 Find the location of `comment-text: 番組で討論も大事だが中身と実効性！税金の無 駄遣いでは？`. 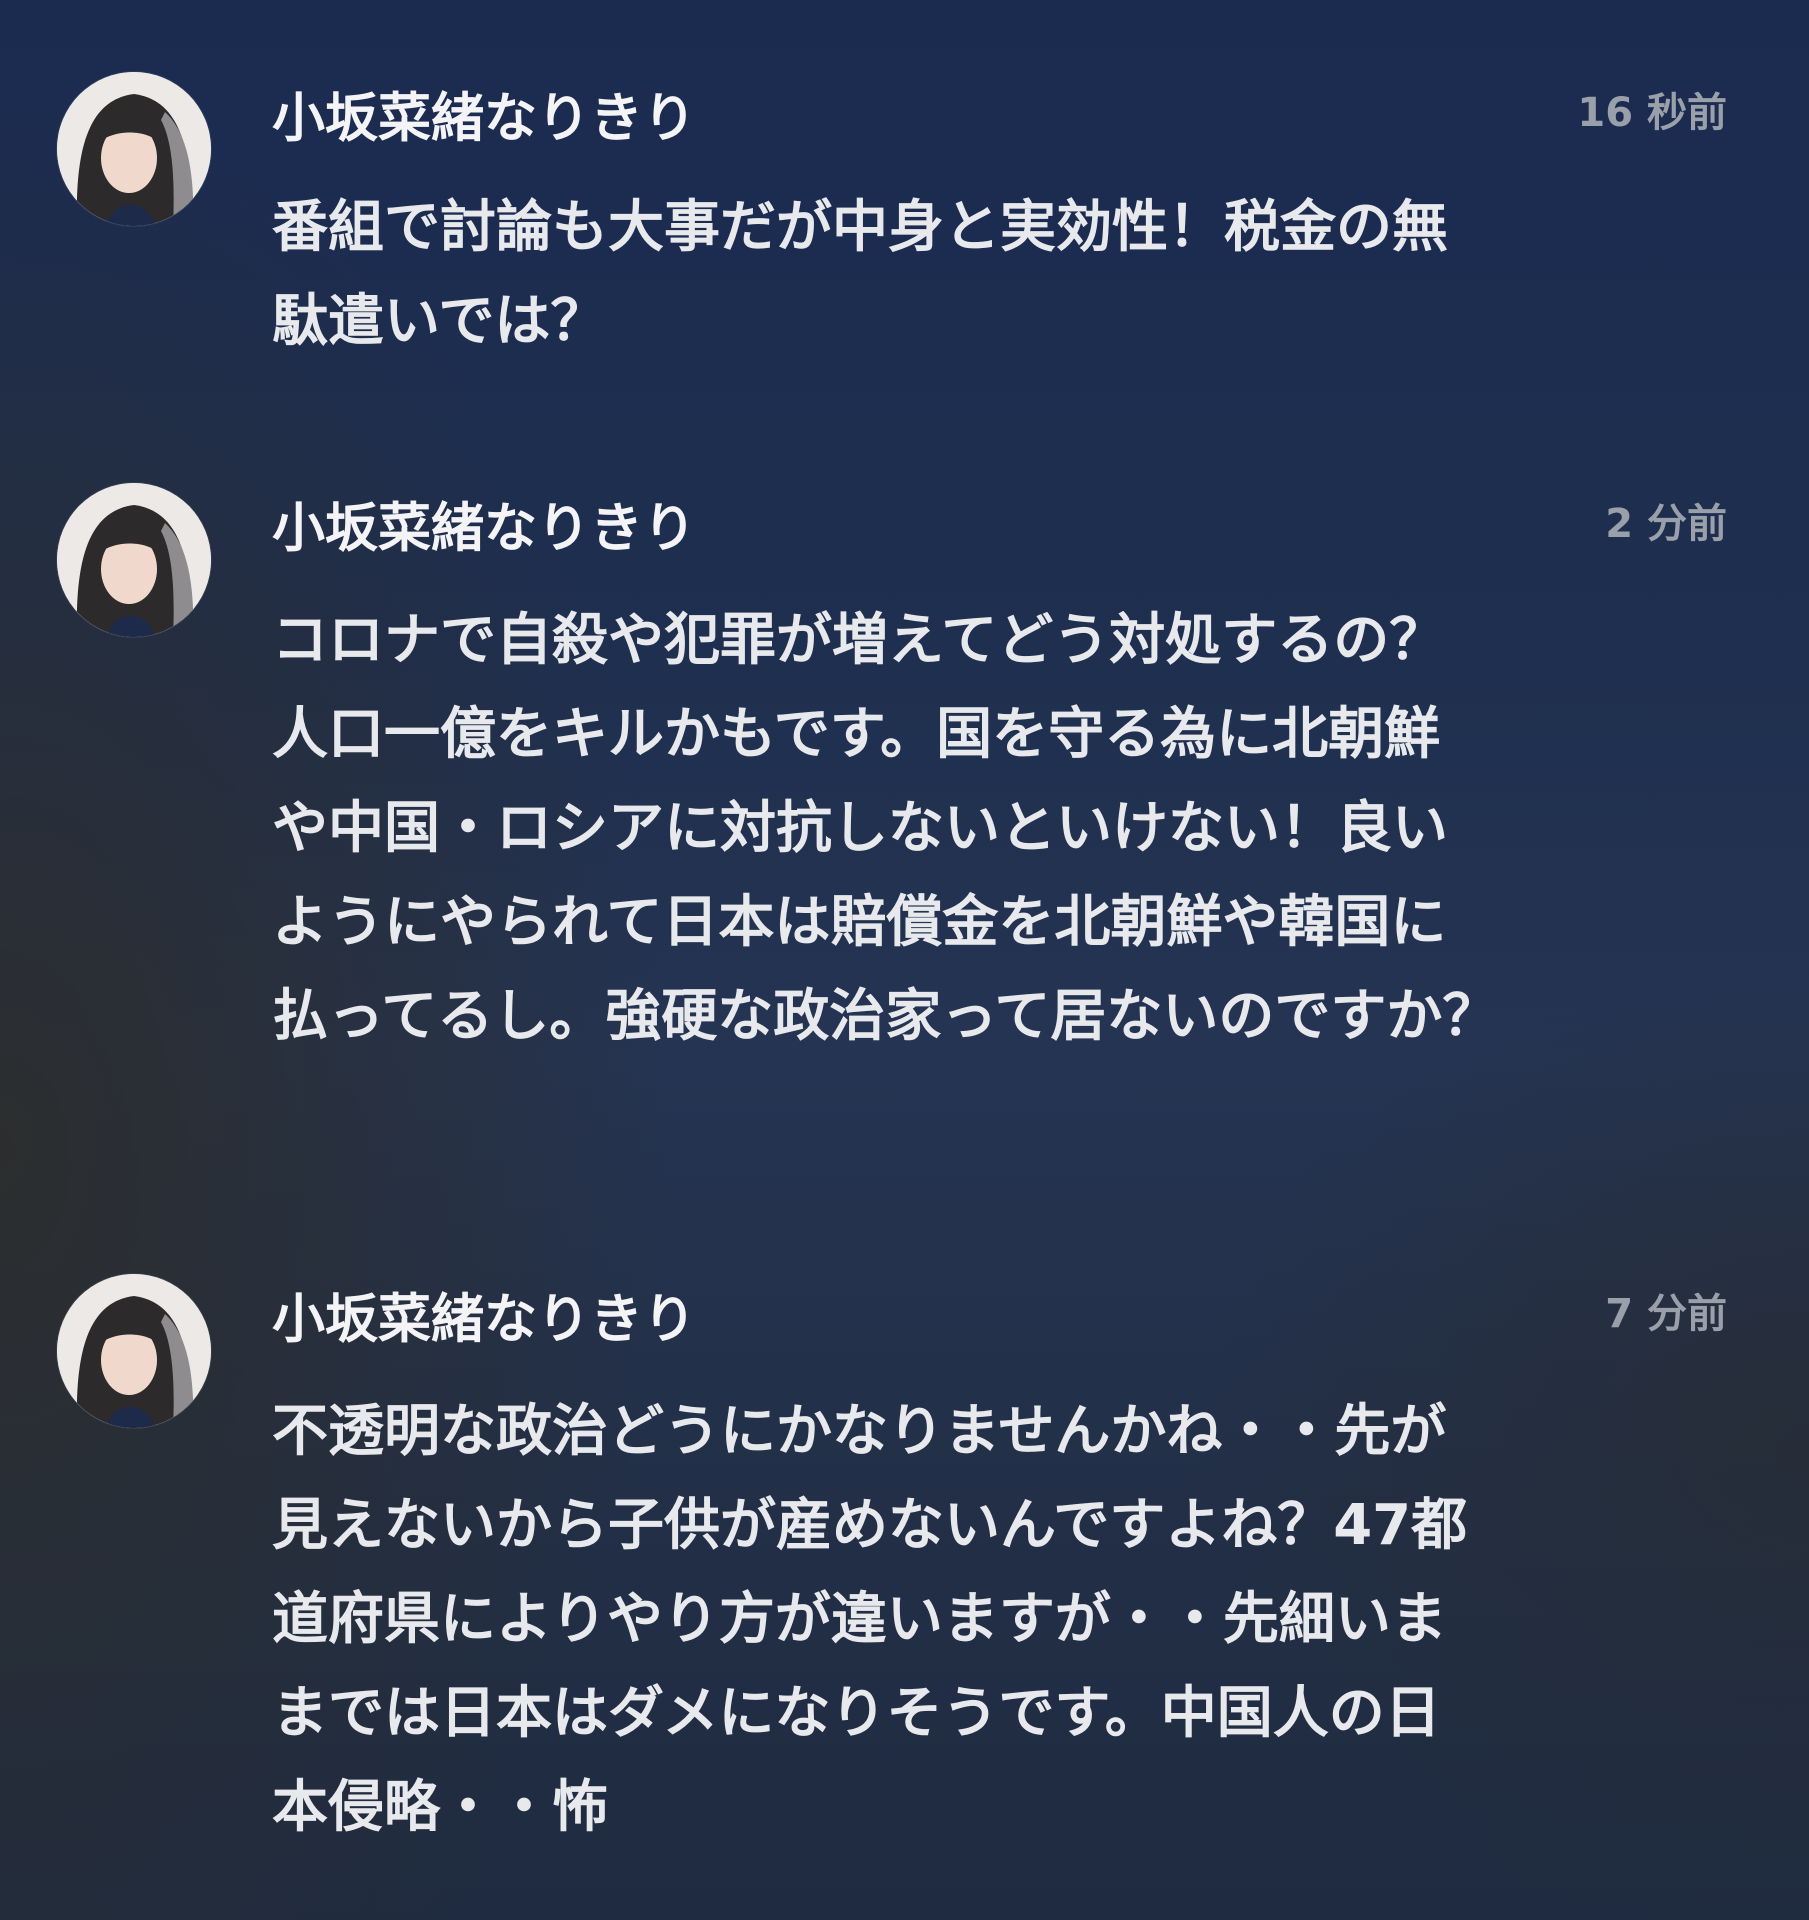

comment-text: 番組で討論も大事だが中身と実効性！税金の無 駄遣いでは？ is located at coordinates (860, 274).